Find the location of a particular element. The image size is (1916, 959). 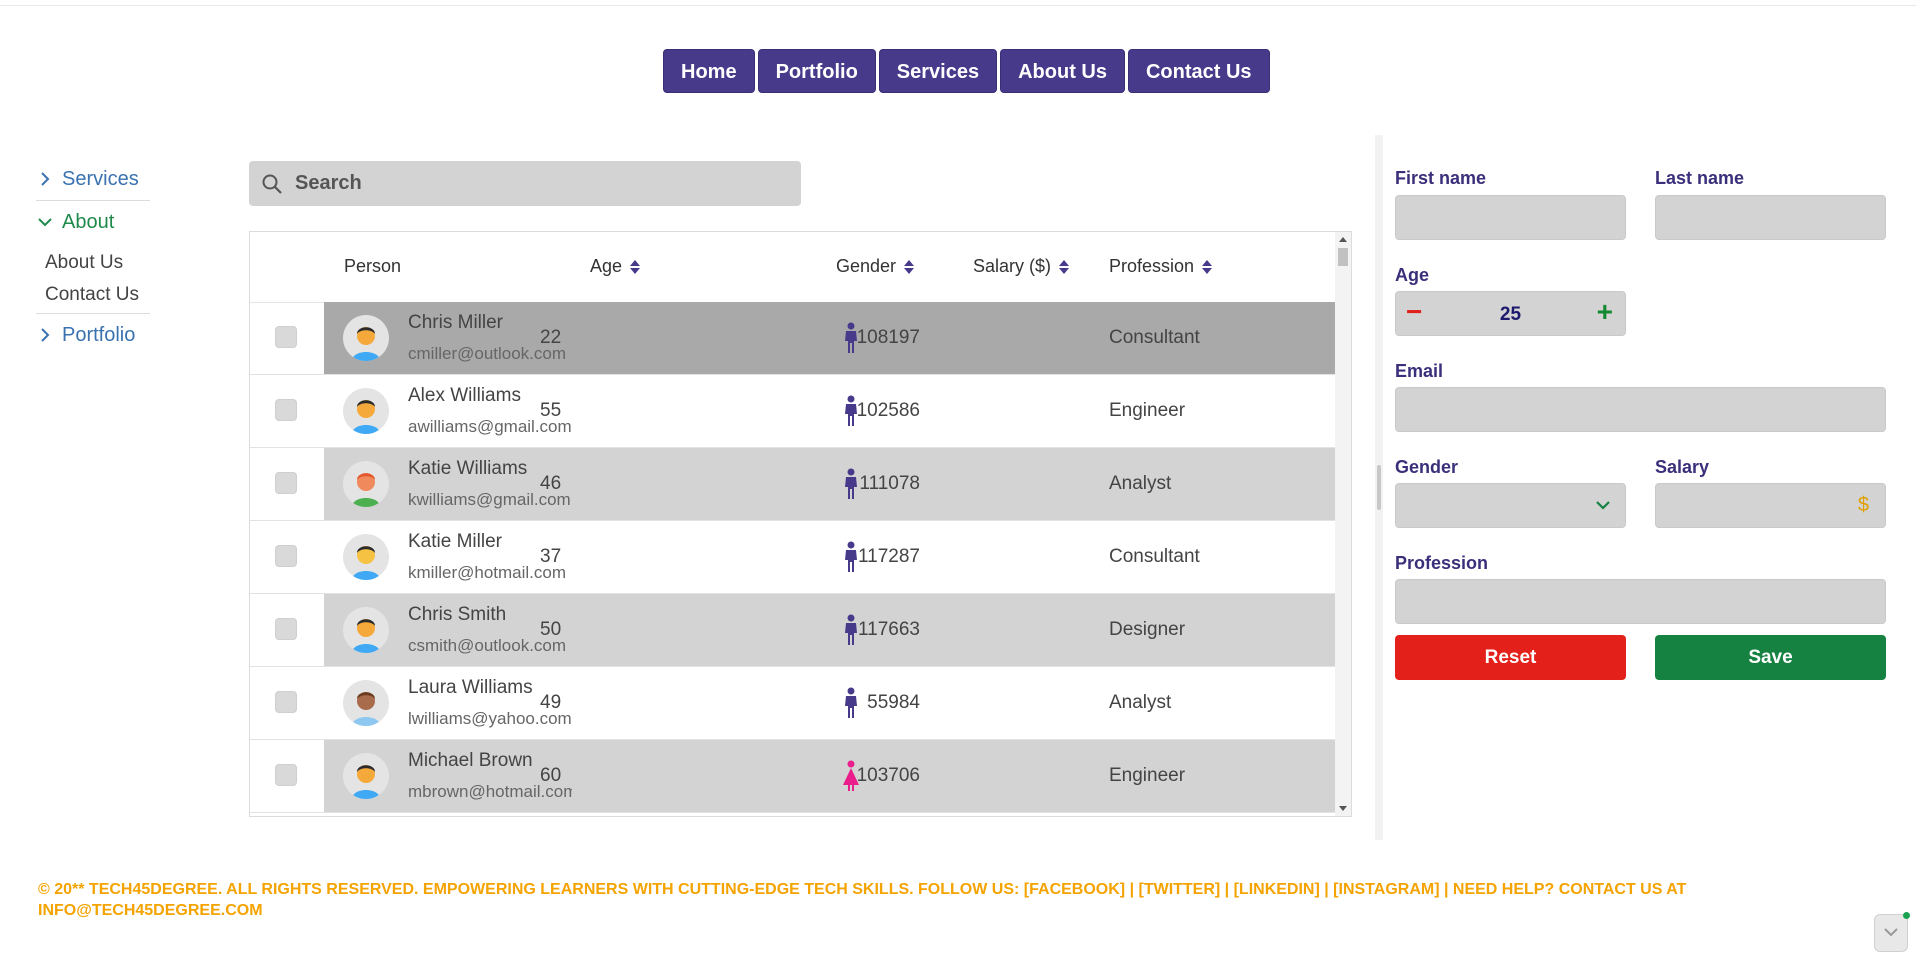

nav-services-button: Services is located at coordinates (938, 71).